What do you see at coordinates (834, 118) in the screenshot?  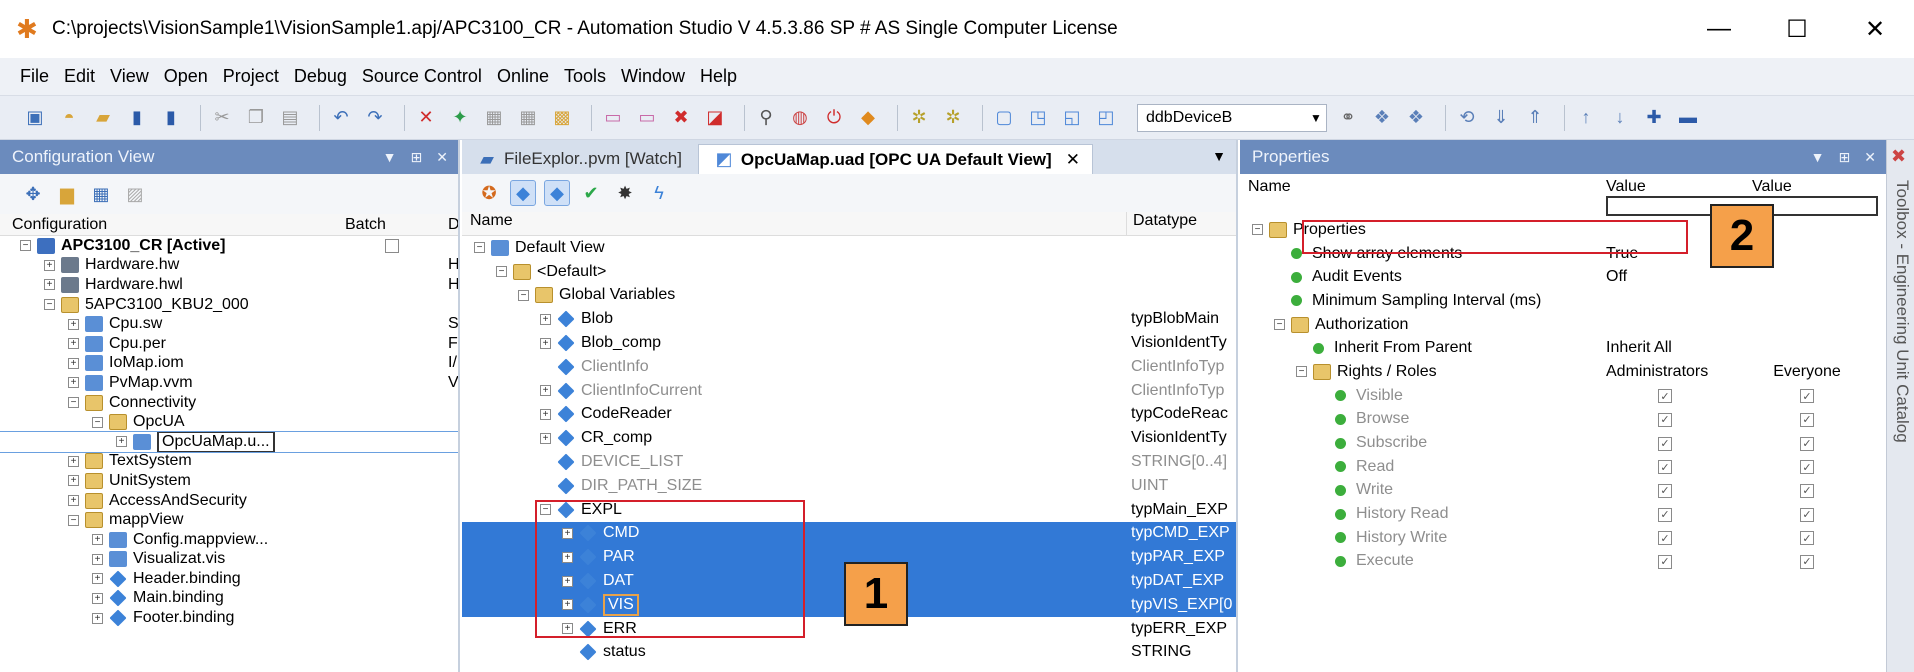 I see `power-icon: ⏻` at bounding box center [834, 118].